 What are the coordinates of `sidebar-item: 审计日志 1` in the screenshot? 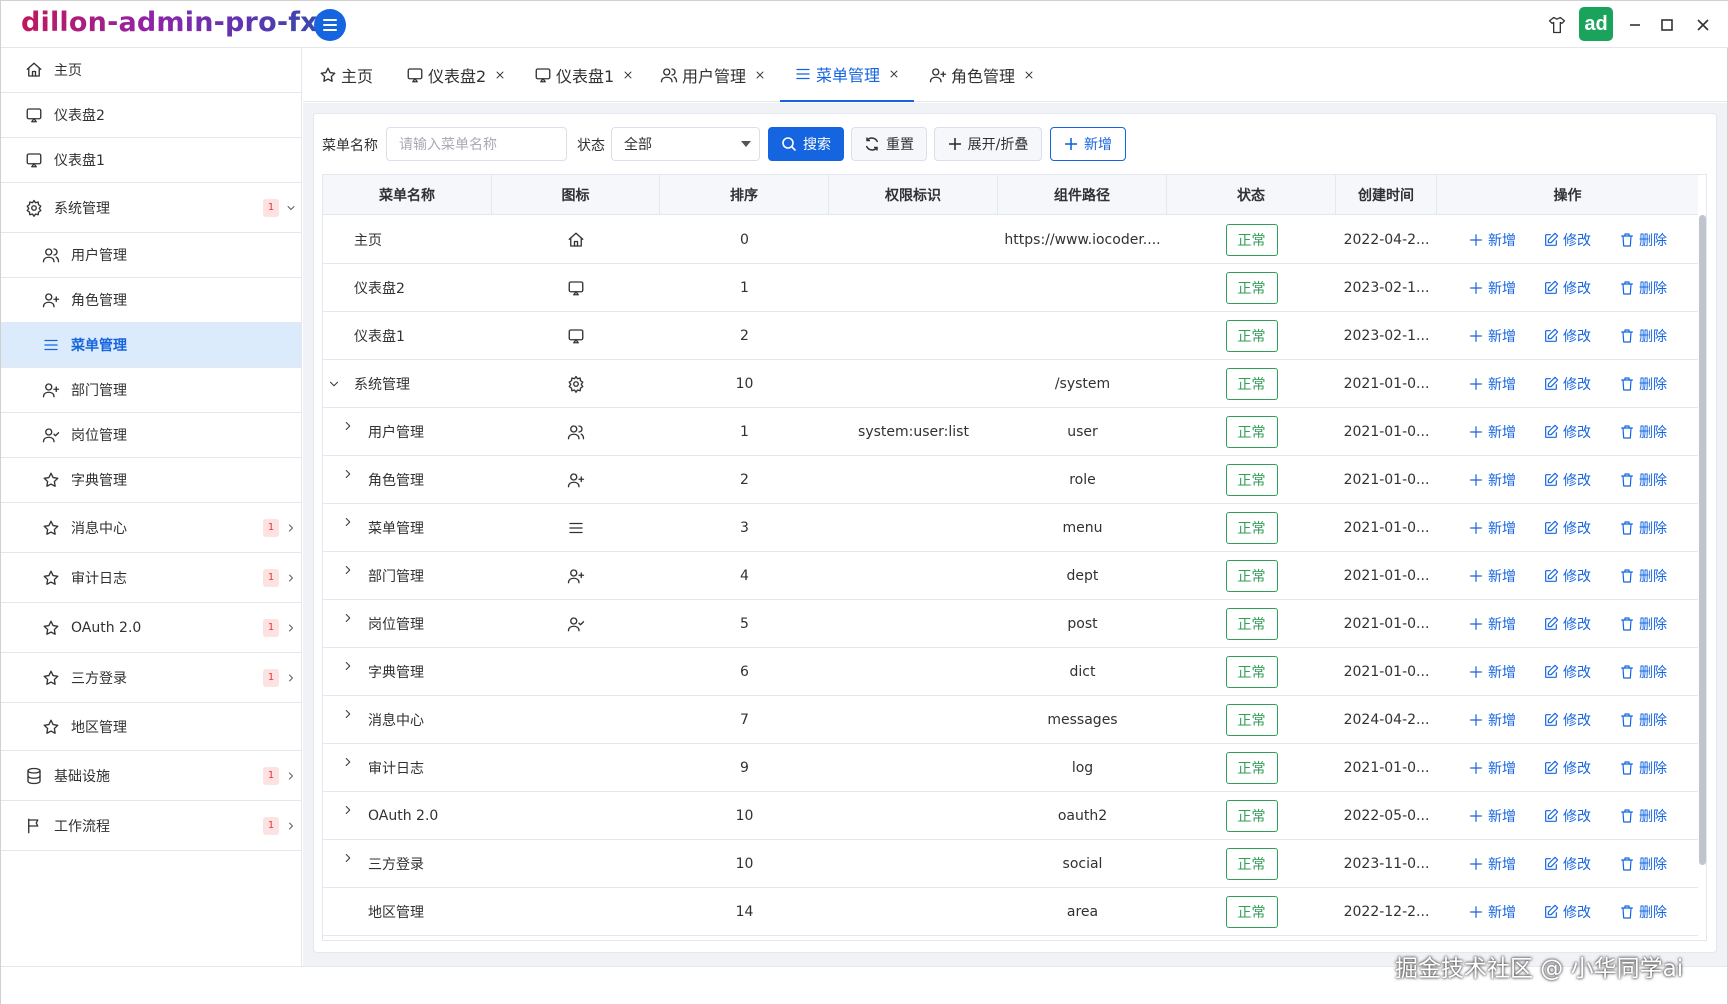 It's located at (151, 578).